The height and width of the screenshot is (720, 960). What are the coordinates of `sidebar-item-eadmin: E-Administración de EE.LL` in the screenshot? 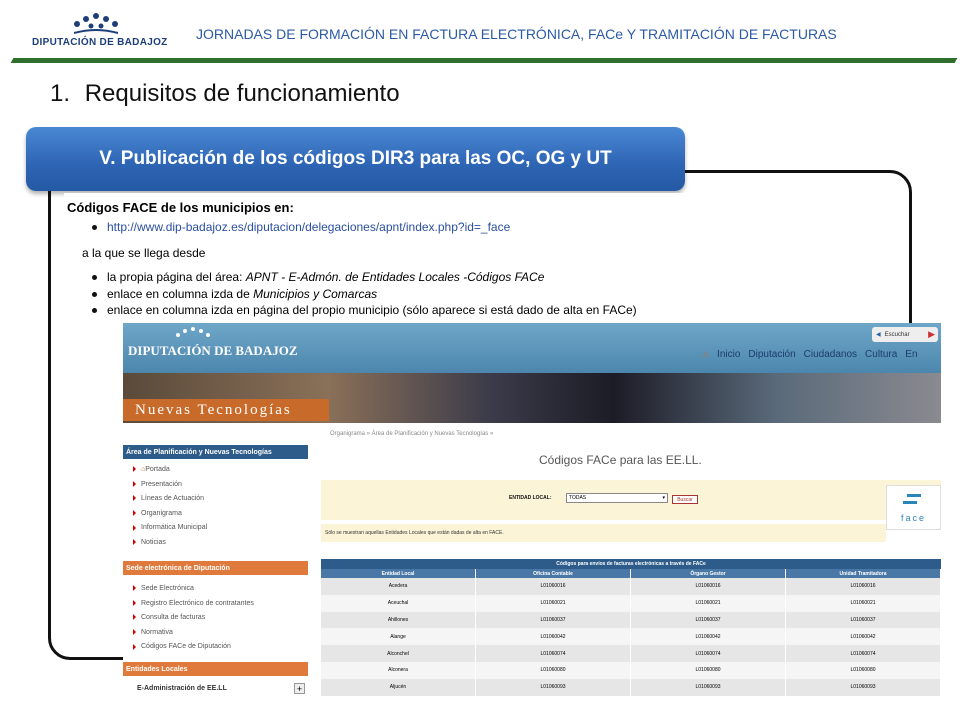 It's located at (182, 688).